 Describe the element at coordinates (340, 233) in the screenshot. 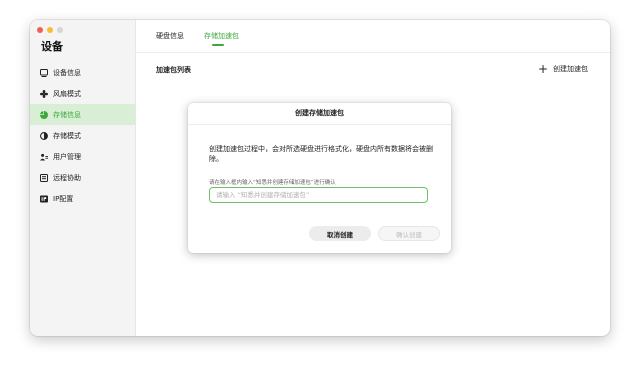

I see `cancel-create-button: 取消创建` at that location.